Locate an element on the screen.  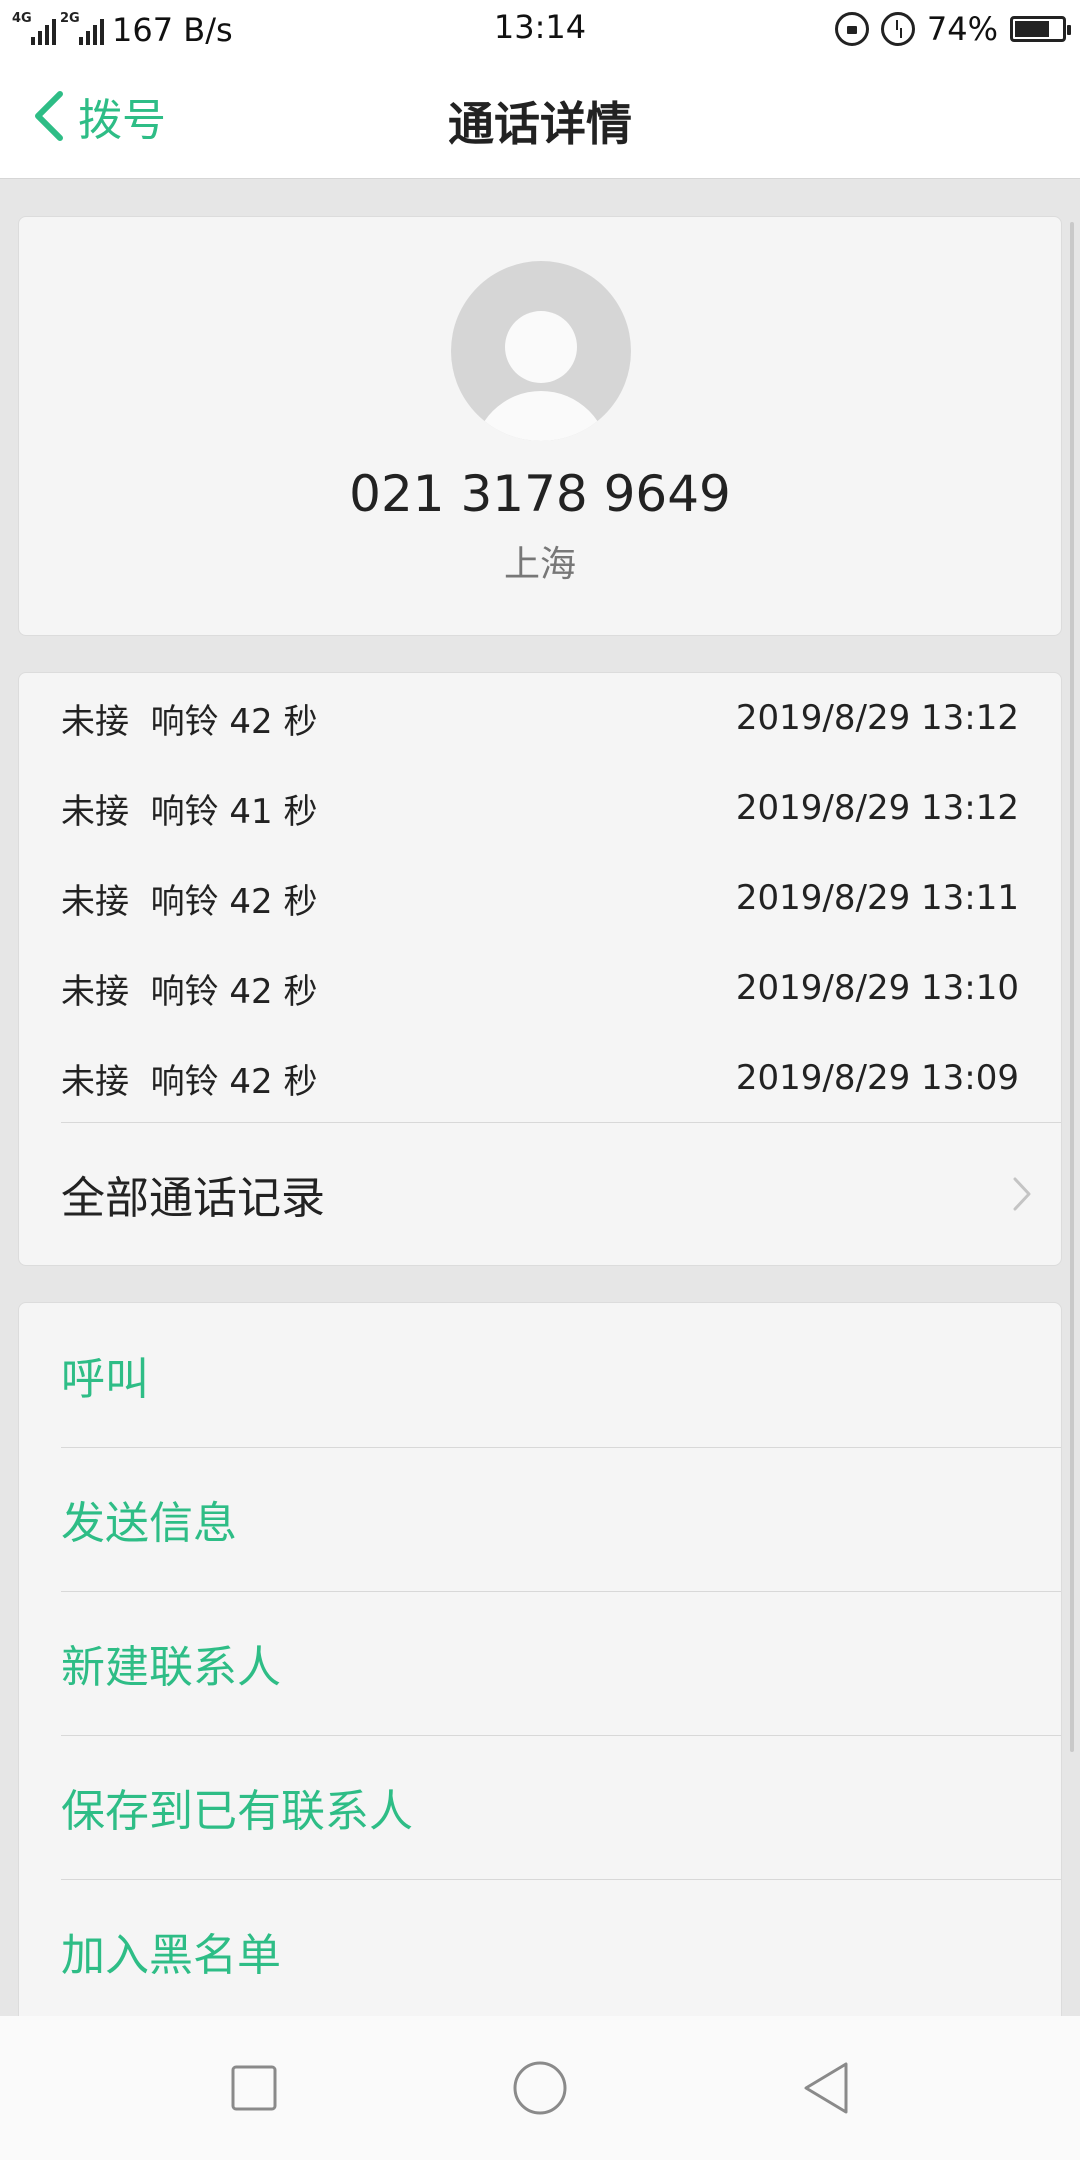
battery-level is located at coordinates (1032, 29).